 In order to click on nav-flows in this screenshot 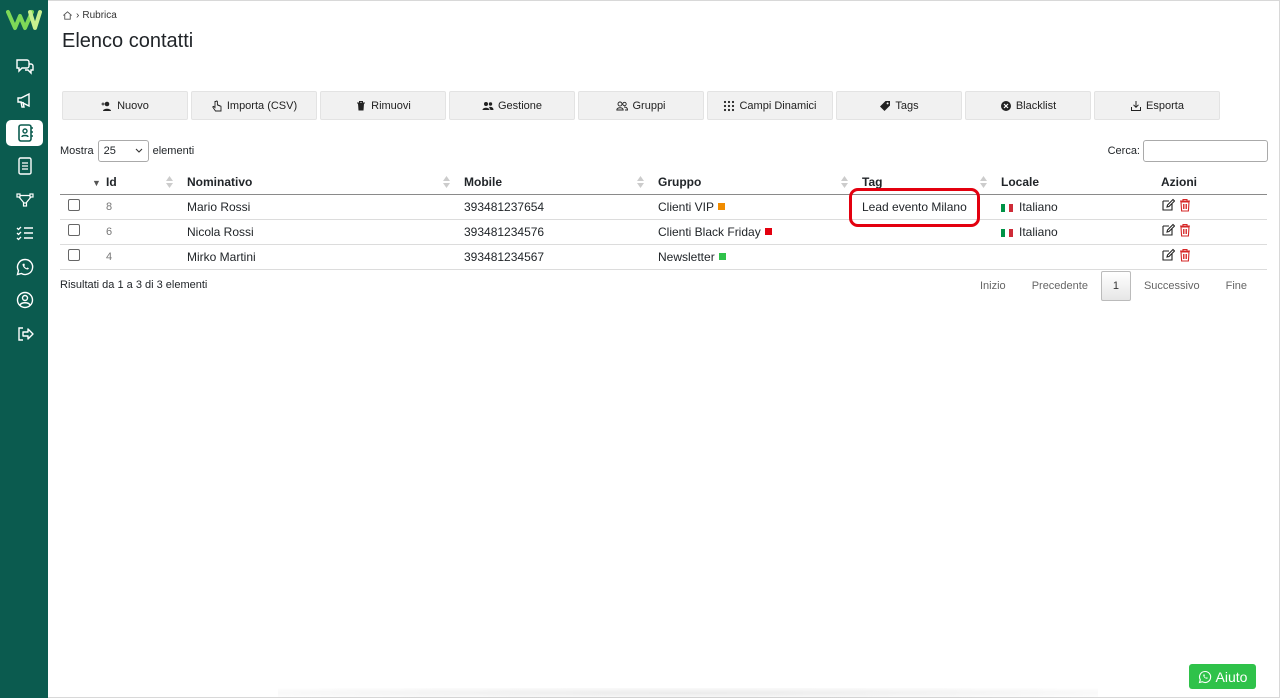, I will do `click(24, 200)`.